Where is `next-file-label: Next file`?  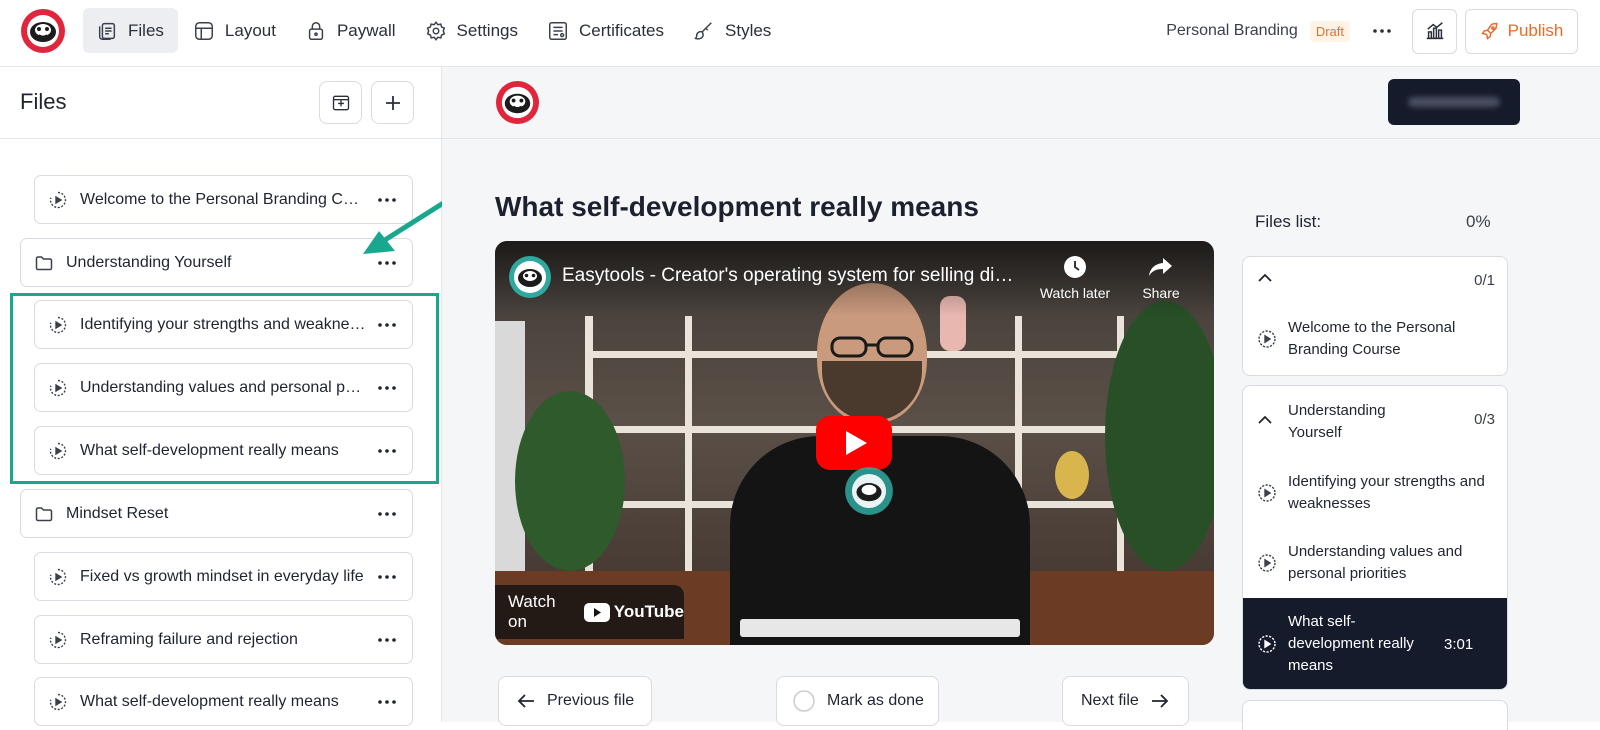
next-file-label: Next file is located at coordinates (1110, 700).